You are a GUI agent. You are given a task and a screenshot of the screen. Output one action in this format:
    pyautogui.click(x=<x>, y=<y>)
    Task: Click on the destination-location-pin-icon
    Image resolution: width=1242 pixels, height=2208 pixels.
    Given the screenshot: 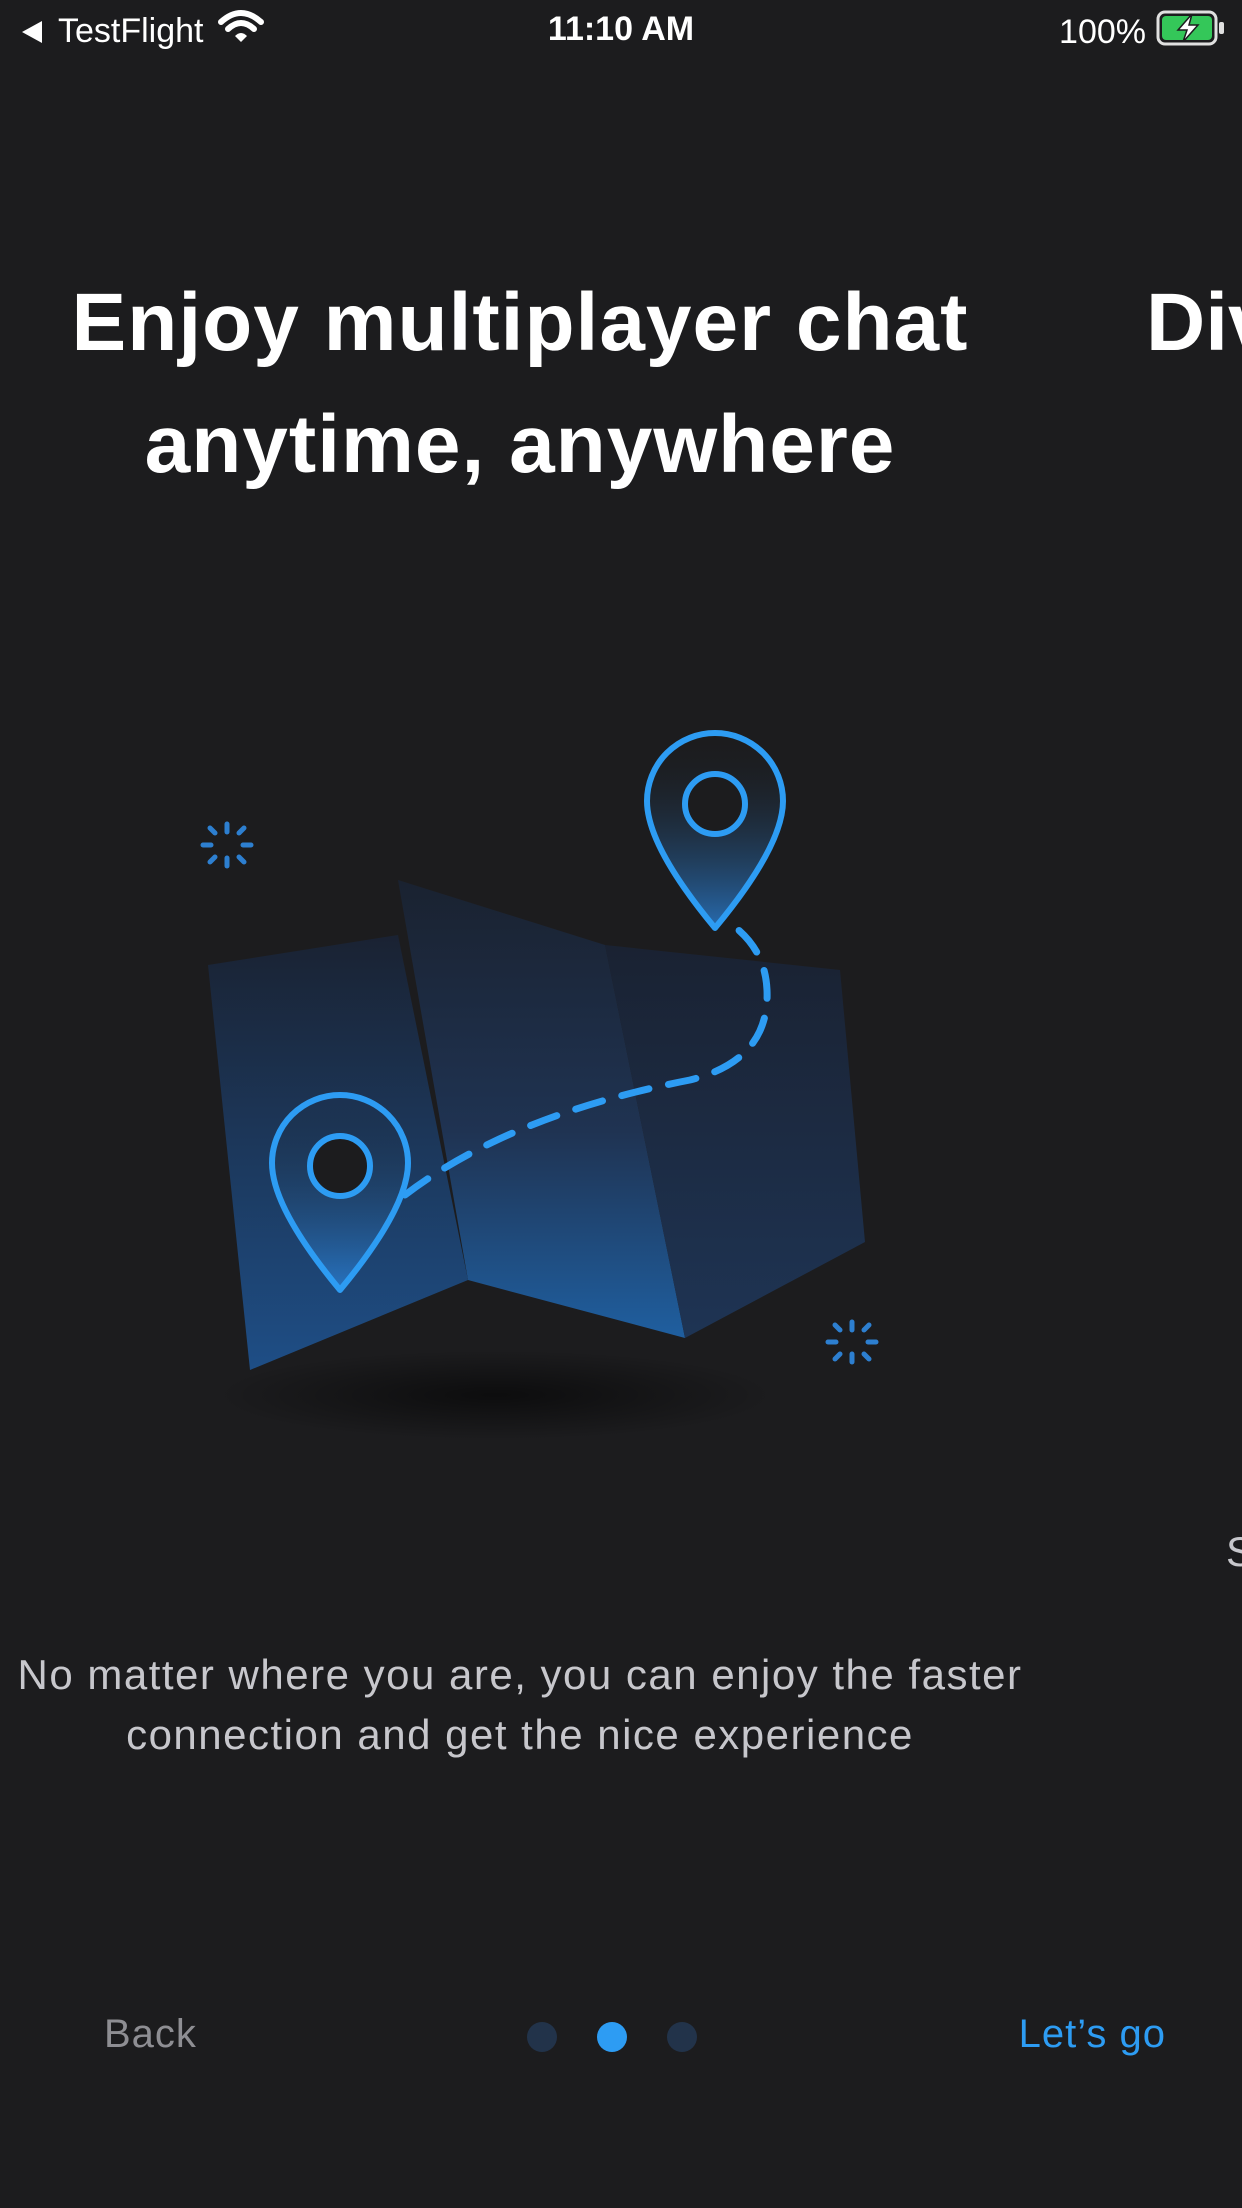 What is the action you would take?
    pyautogui.click(x=715, y=830)
    